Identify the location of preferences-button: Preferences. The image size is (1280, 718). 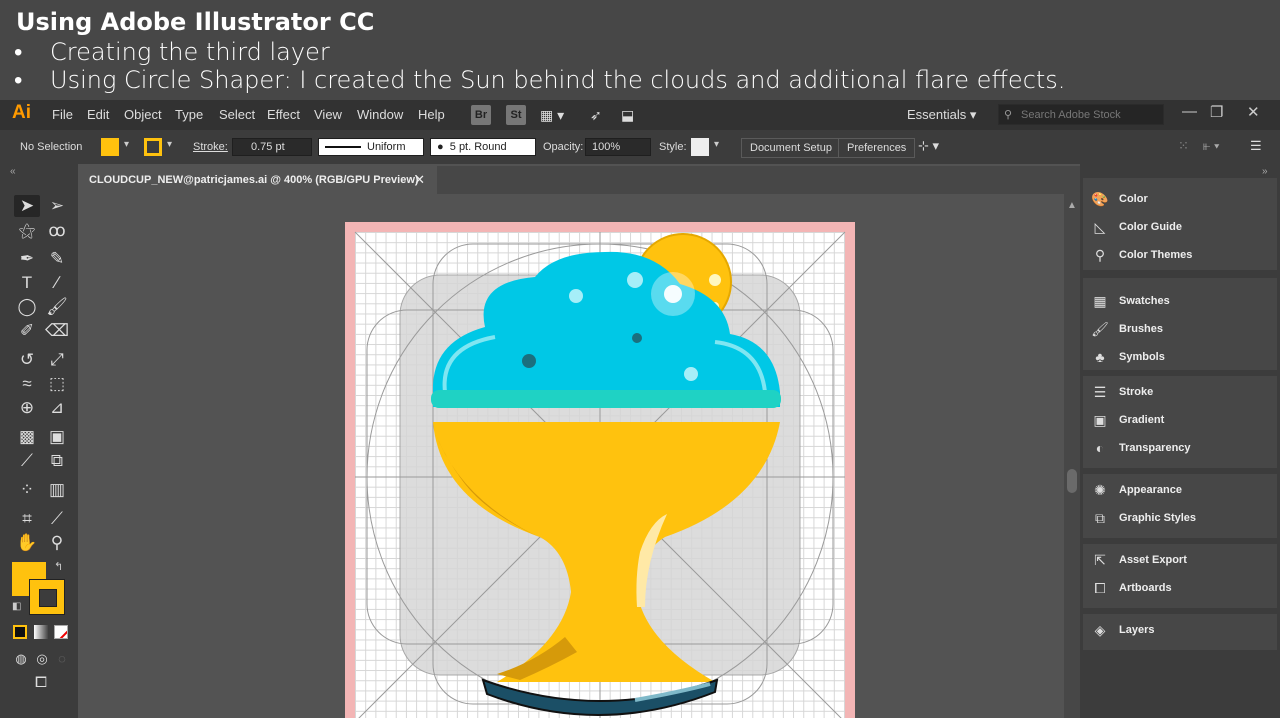
(877, 148).